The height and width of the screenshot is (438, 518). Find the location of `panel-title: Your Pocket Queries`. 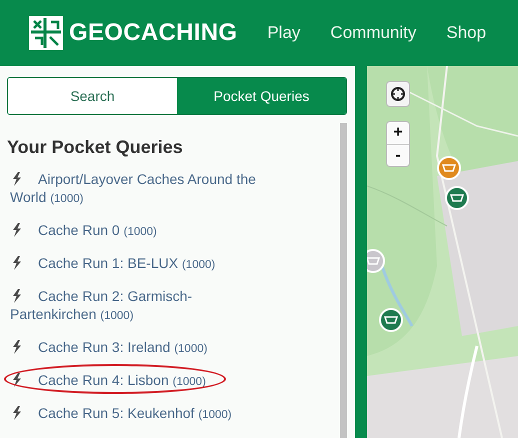

panel-title: Your Pocket Queries is located at coordinates (95, 147).